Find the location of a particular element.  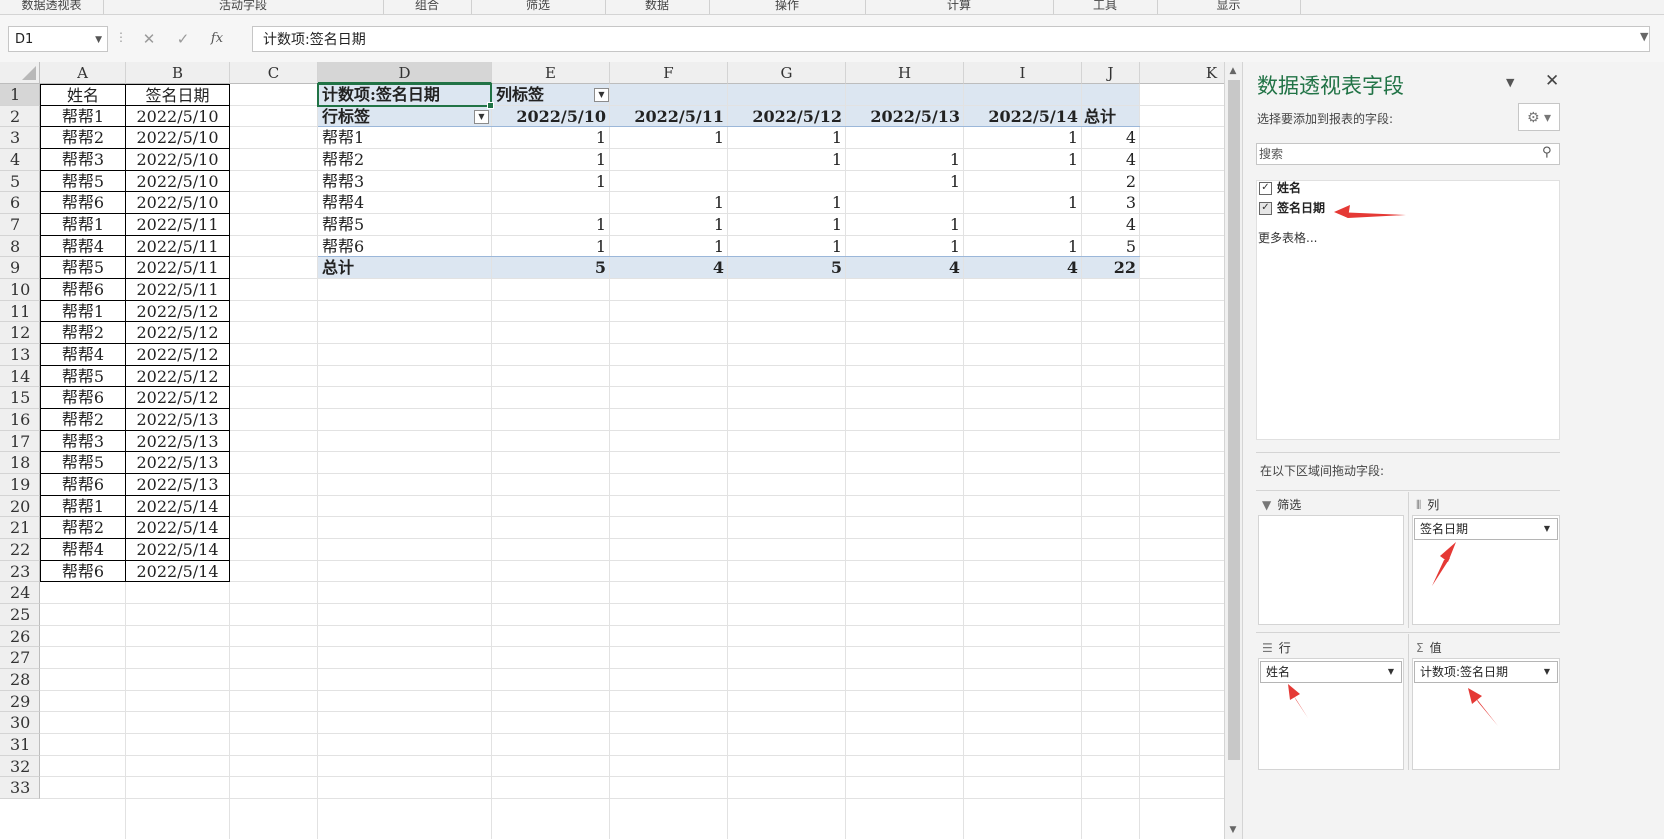

column-header-j: J is located at coordinates (1111, 73).